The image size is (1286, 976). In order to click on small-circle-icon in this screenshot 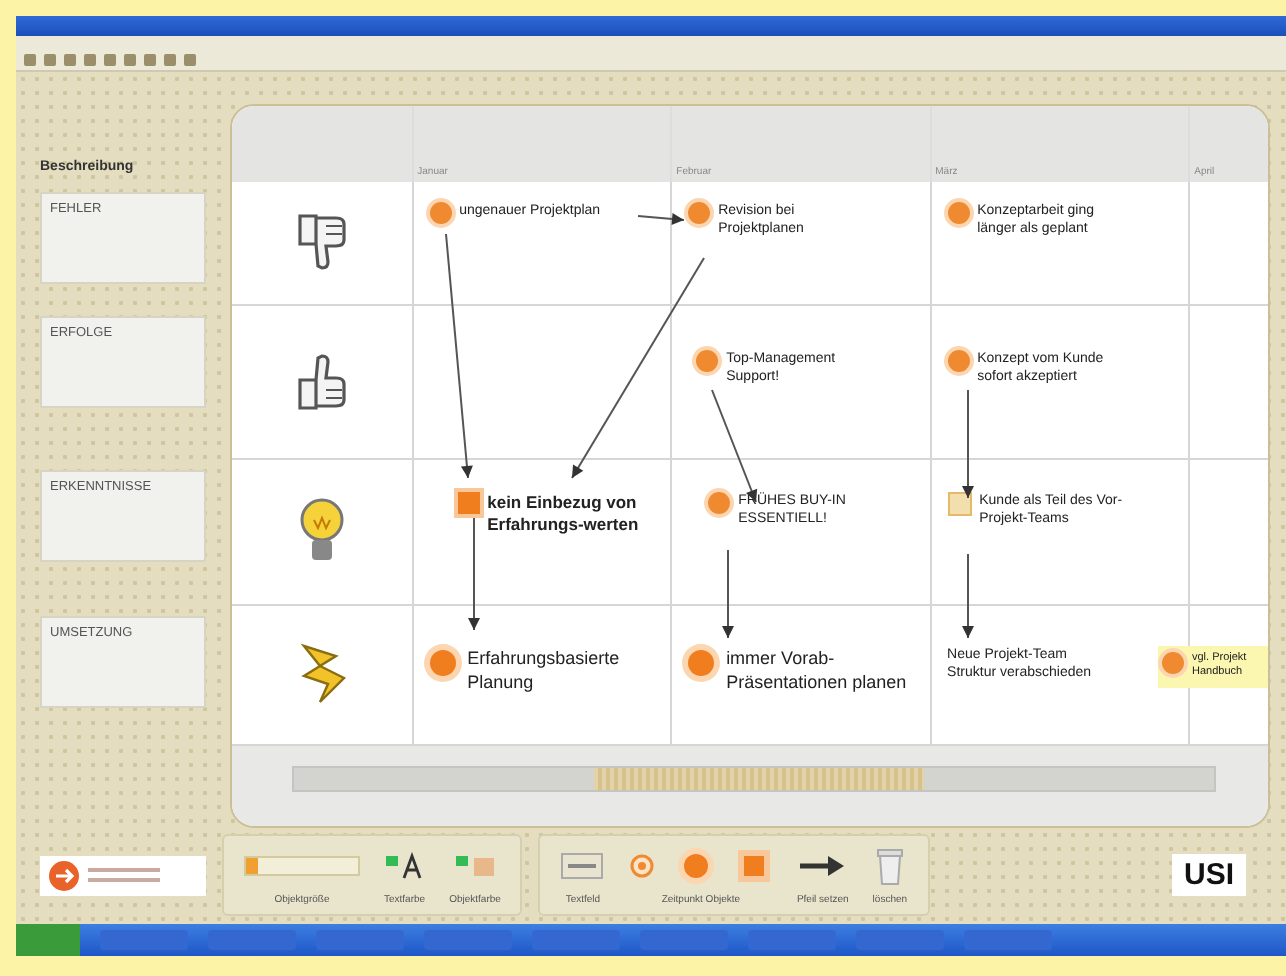, I will do `click(642, 866)`.